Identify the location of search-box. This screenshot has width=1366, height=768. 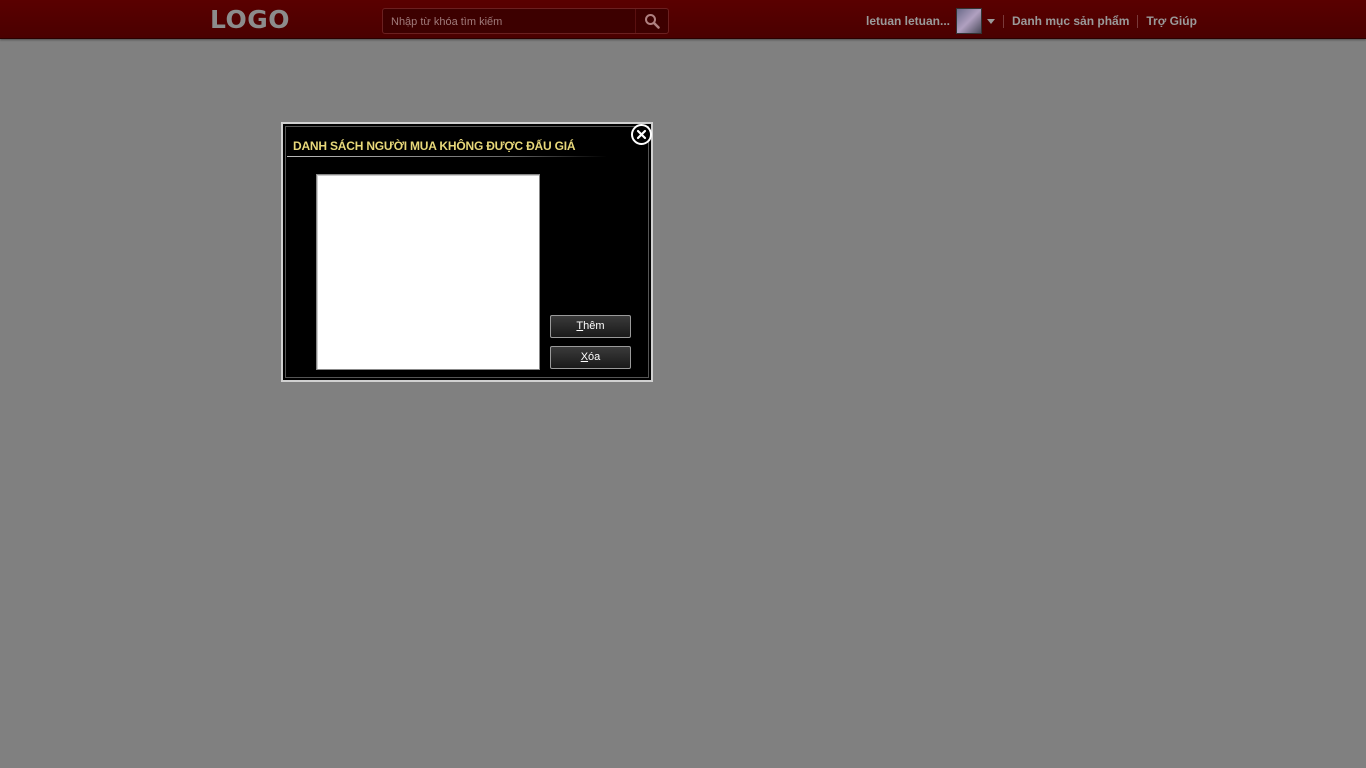
(525, 21).